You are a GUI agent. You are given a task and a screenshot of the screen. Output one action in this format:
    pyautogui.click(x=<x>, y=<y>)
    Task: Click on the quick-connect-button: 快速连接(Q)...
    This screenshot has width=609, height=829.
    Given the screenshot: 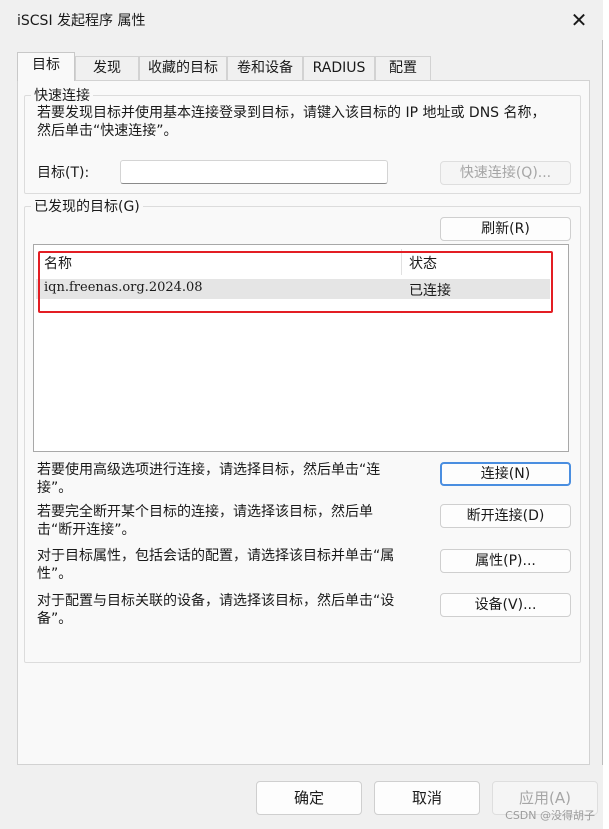 What is the action you would take?
    pyautogui.click(x=505, y=173)
    